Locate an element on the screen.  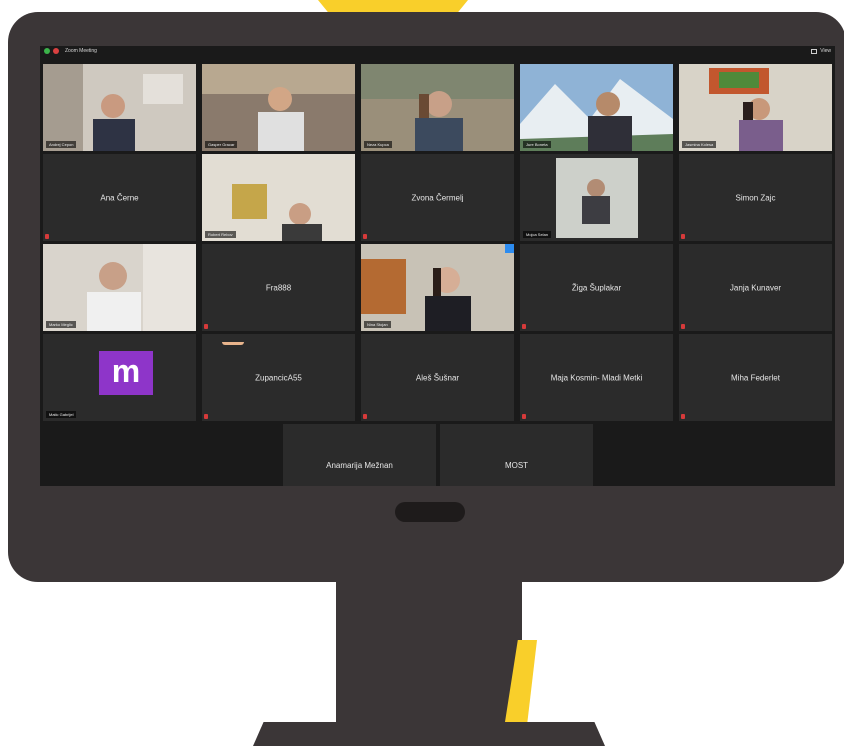
participant-tile: Marko Meglic is located at coordinates (119, 287).